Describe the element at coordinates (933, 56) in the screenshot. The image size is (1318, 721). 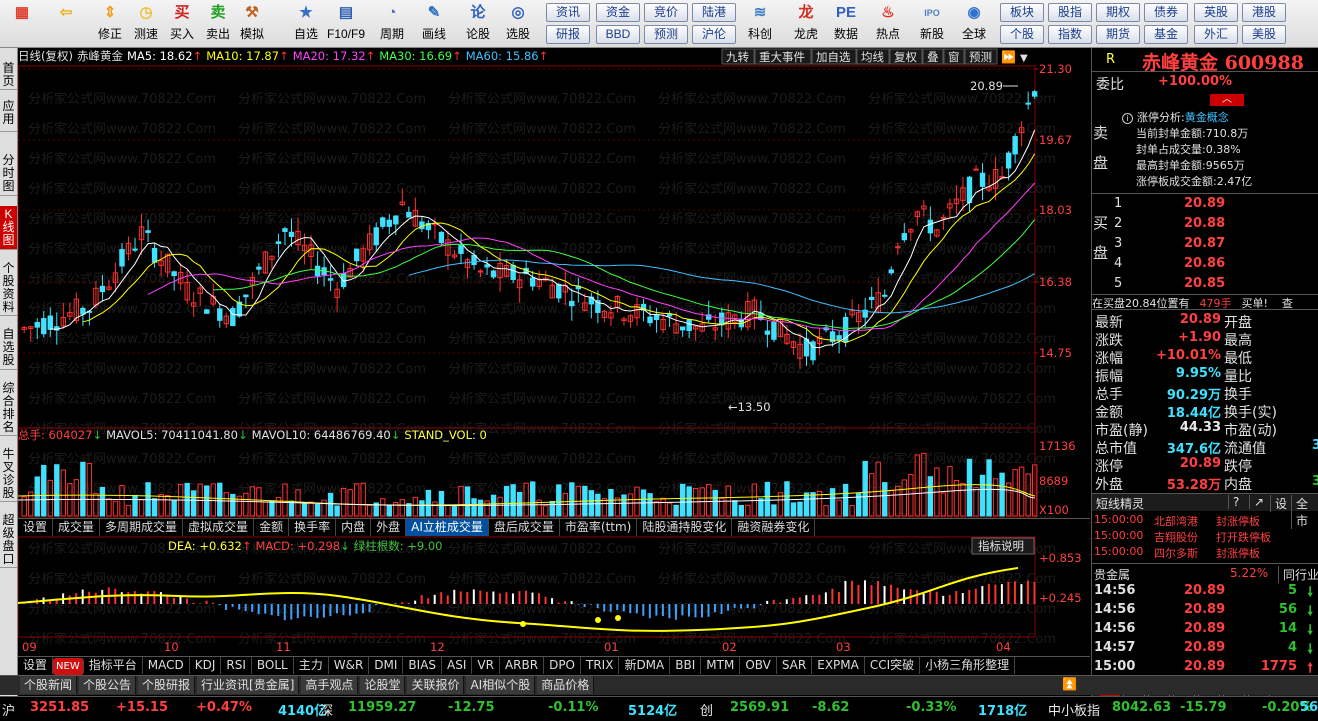
I see `chart-top-button-5: 叠` at that location.